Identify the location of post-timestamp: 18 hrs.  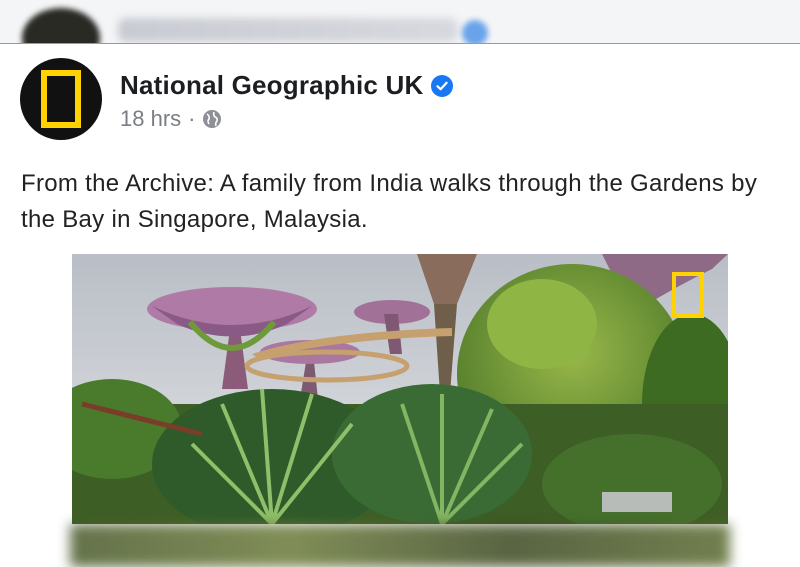
(150, 119).